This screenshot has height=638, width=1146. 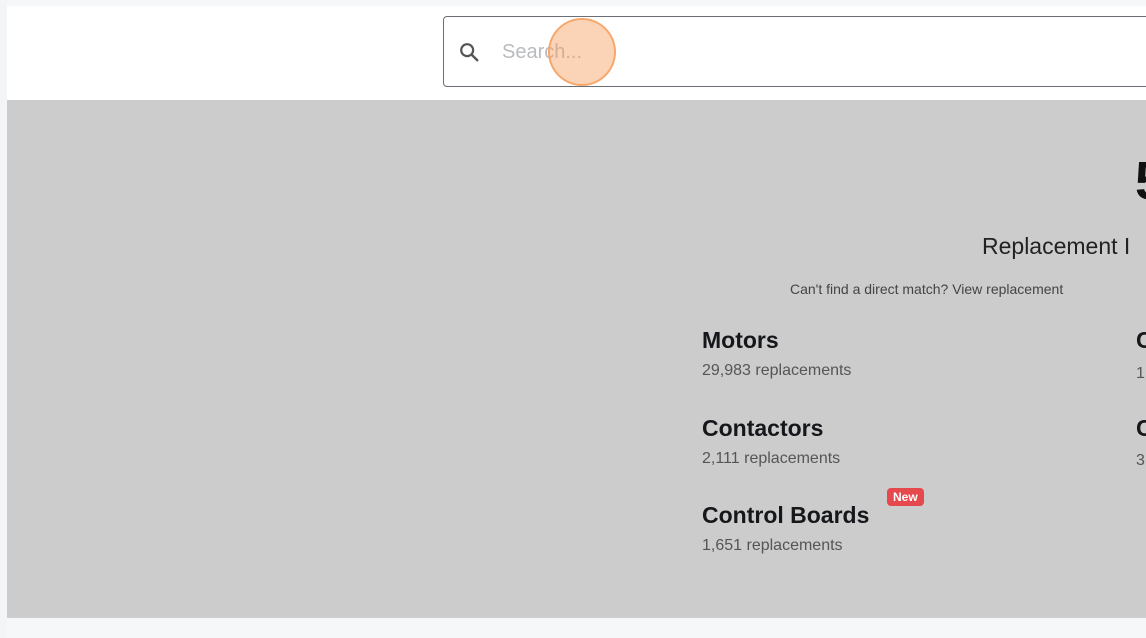 I want to click on category-control-boards: Control Boards New 1,651 replacements, so click(x=813, y=521).